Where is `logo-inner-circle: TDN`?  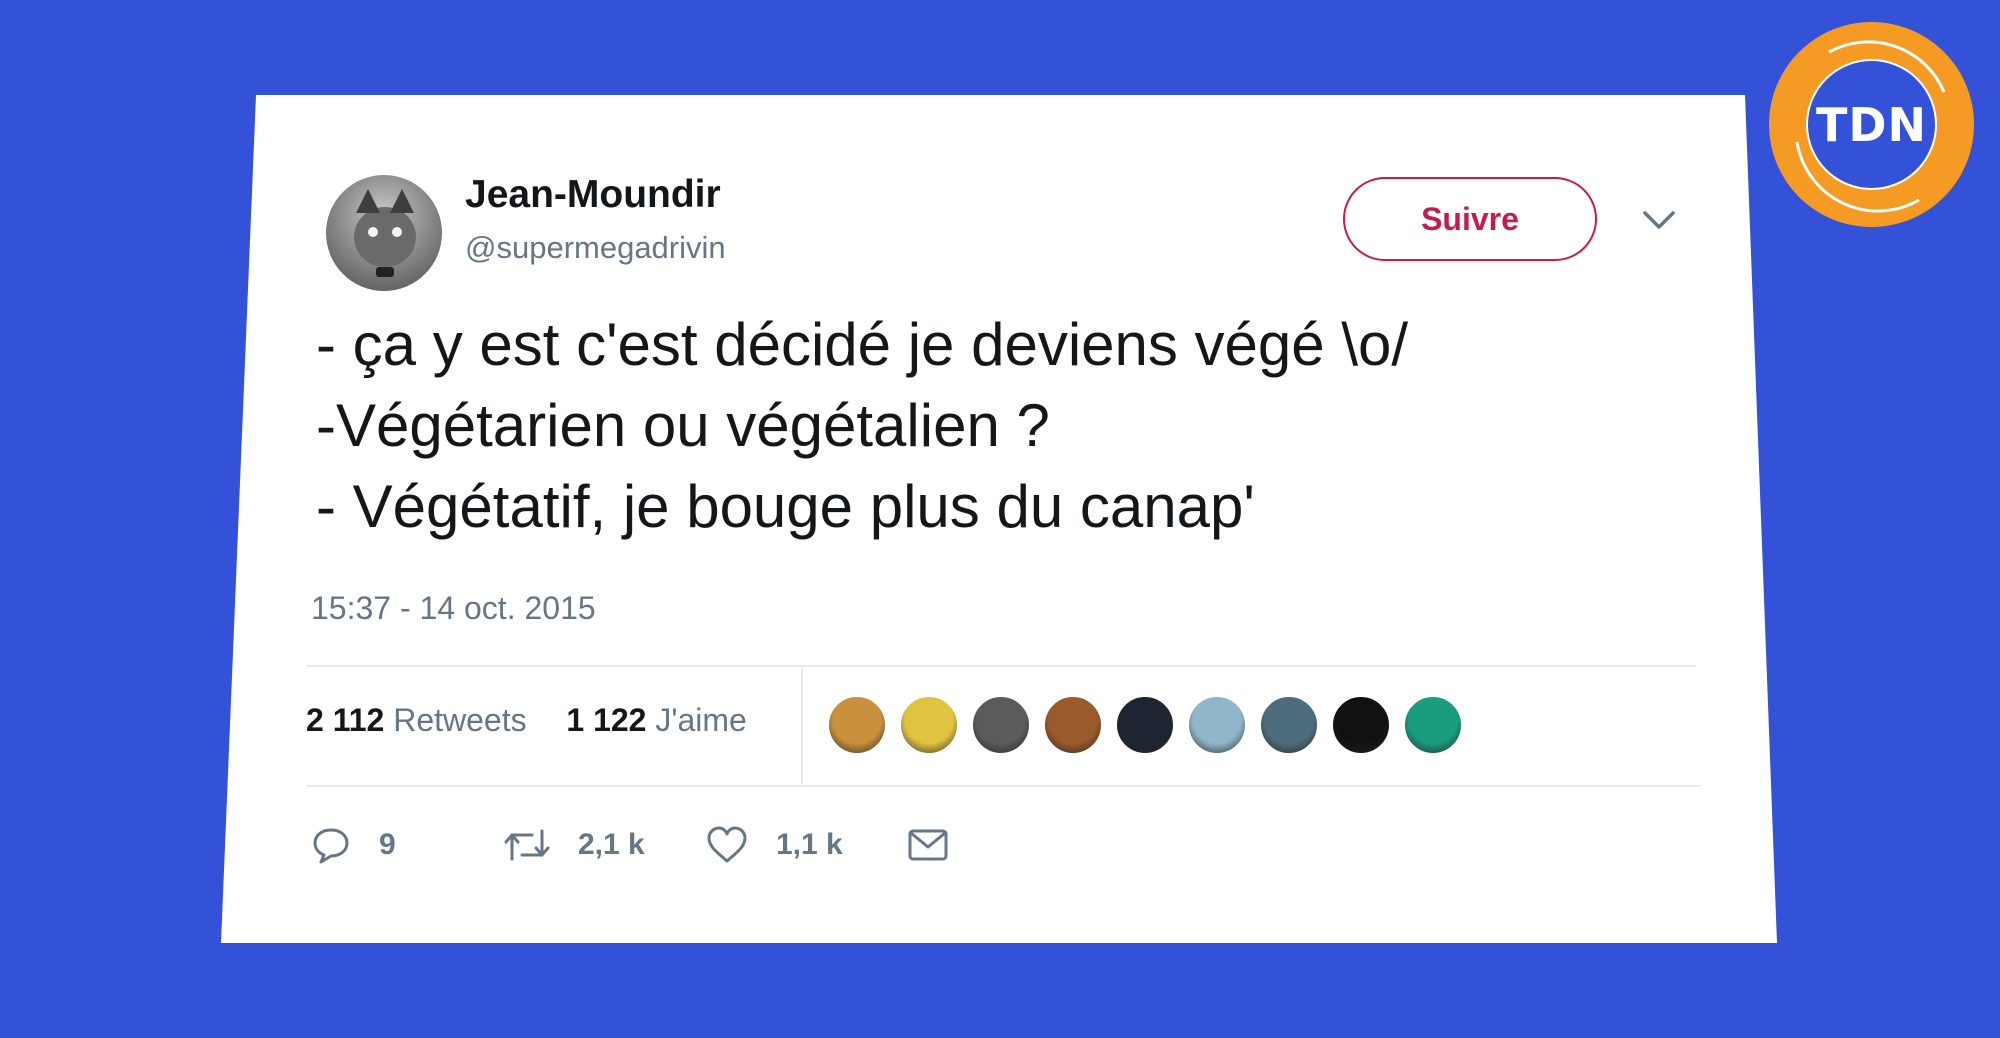
logo-inner-circle: TDN is located at coordinates (1871, 124).